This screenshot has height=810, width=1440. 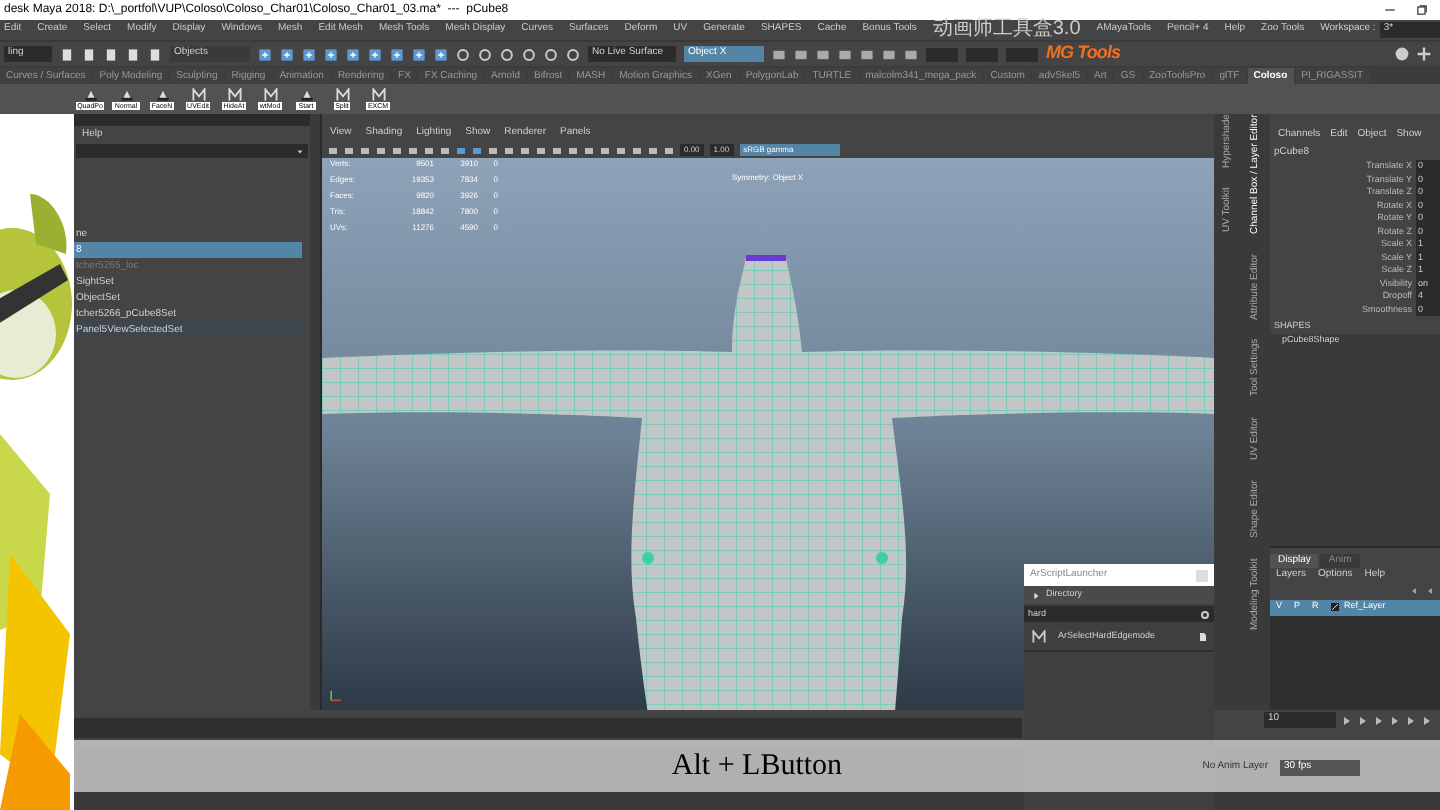 I want to click on logo: MG Tools, so click(x=1083, y=53).